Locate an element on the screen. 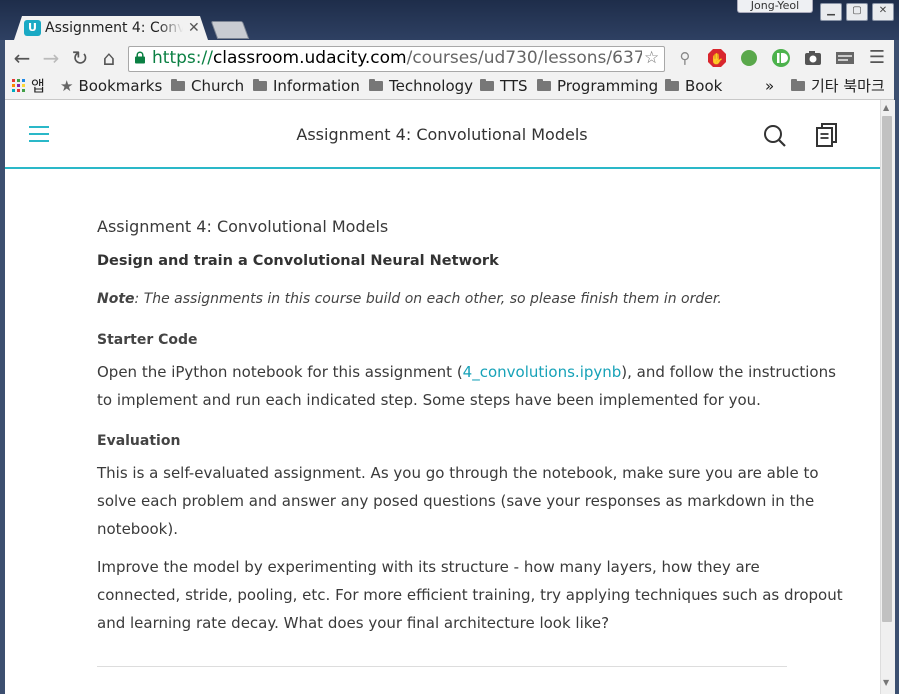 The image size is (899, 694). bookmark-item-bookmarks: ★ Bookmarks is located at coordinates (111, 86).